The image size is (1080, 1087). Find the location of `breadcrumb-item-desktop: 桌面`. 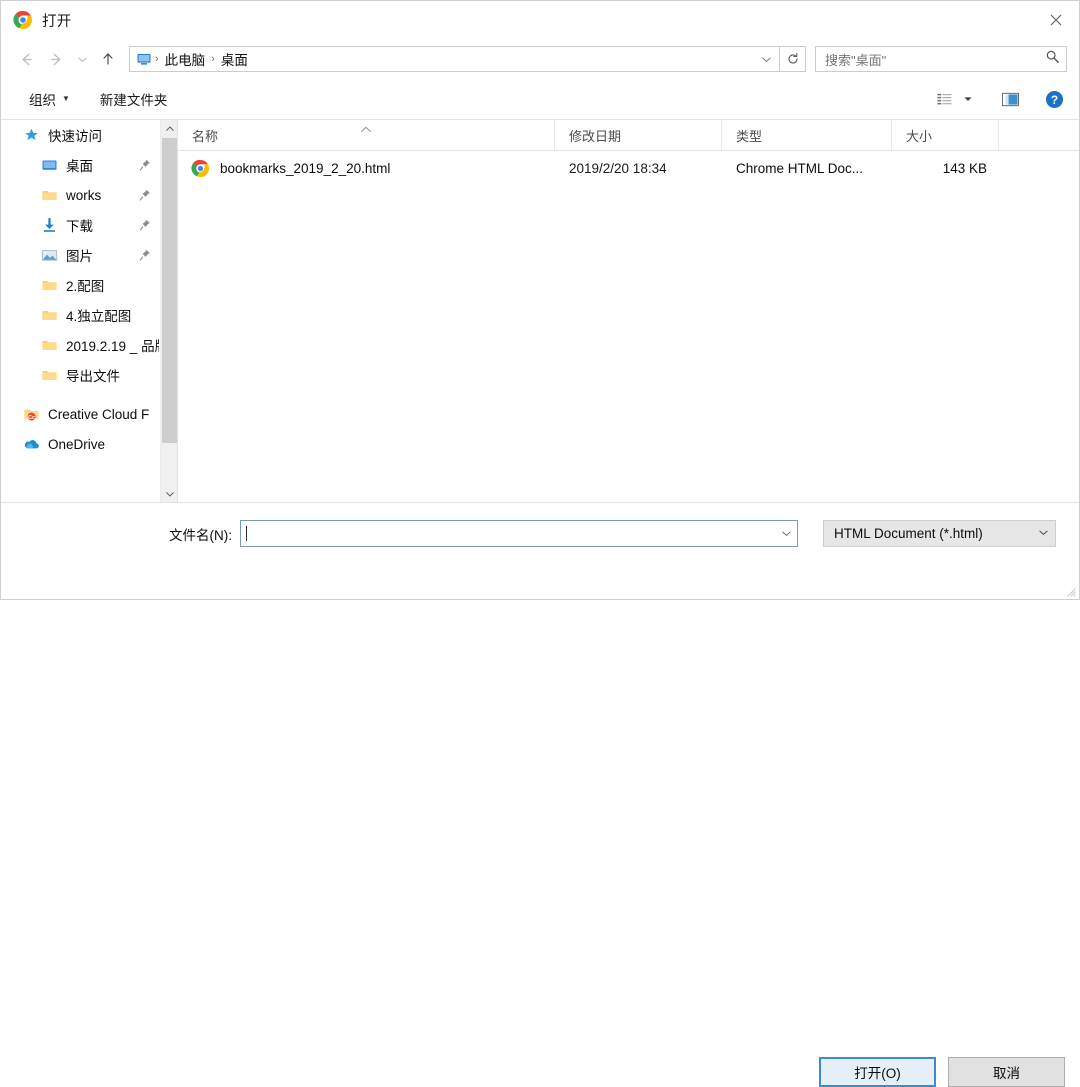

breadcrumb-item-desktop: 桌面 is located at coordinates (234, 59).